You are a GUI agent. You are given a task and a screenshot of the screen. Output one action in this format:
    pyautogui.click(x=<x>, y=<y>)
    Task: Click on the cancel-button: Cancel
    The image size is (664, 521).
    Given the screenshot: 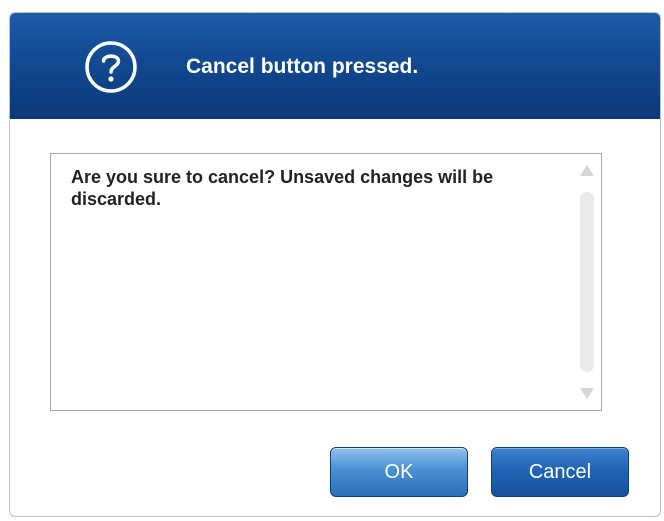 What is the action you would take?
    pyautogui.click(x=560, y=472)
    